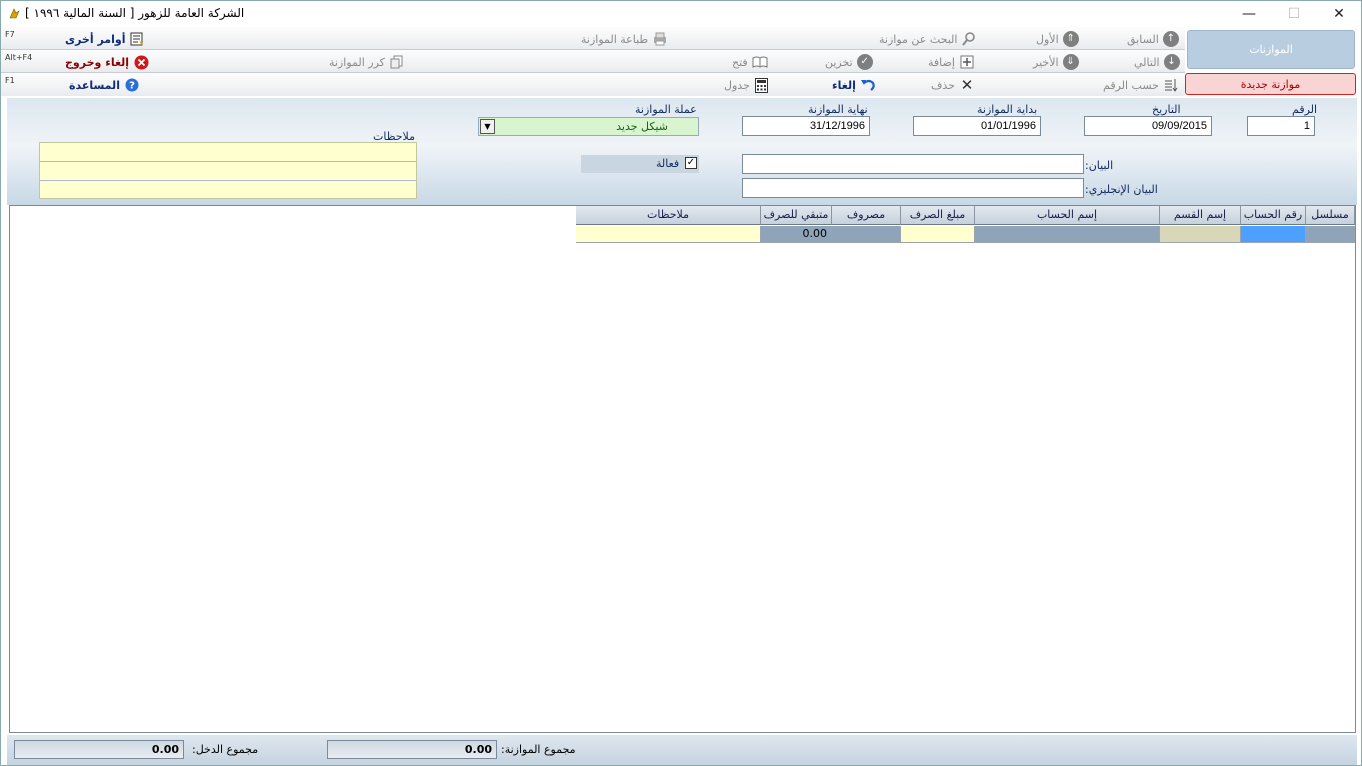 The width and height of the screenshot is (1362, 766). I want to click on sort-icon, so click(1171, 85).